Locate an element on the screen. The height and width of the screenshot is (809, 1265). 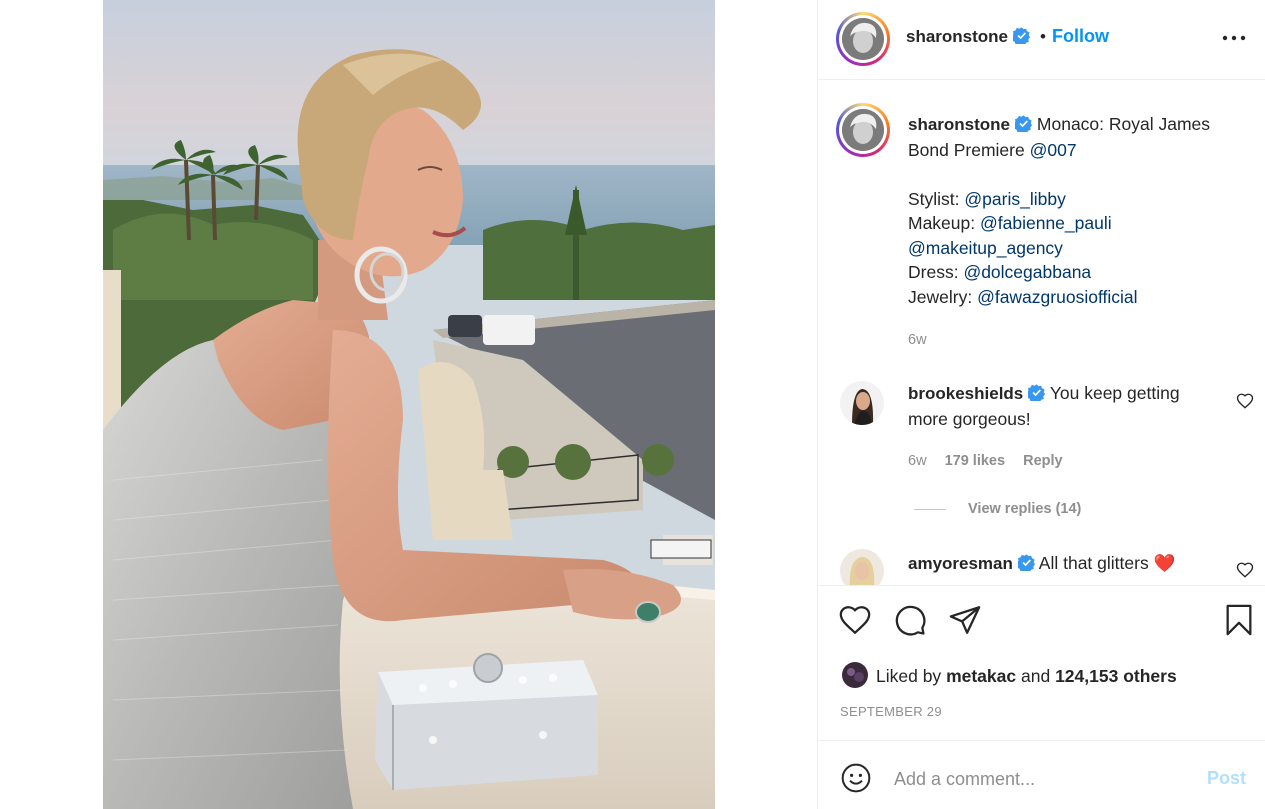
post-date: SEPTEMBER 29 is located at coordinates (891, 711).